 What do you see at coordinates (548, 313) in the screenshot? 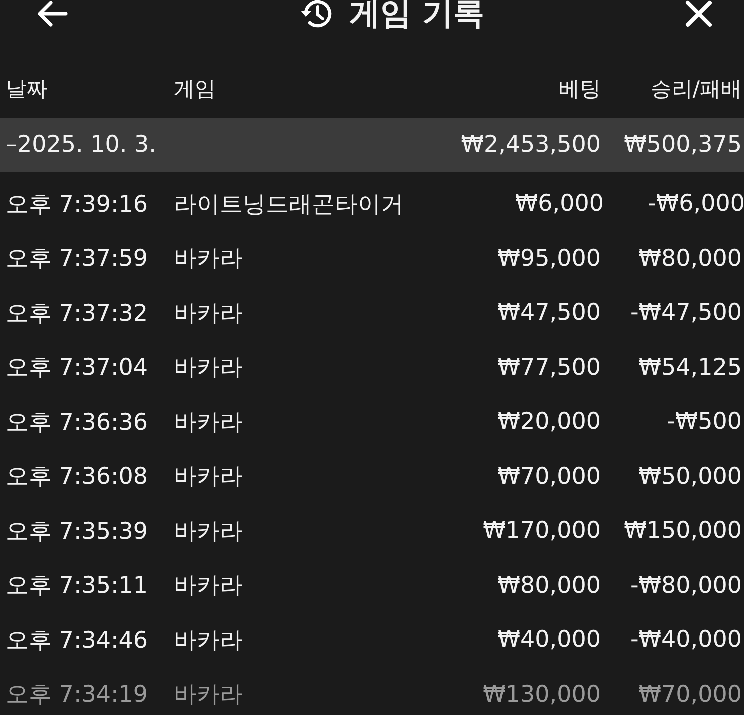
I see `table-cell-text: ₩47,500` at bounding box center [548, 313].